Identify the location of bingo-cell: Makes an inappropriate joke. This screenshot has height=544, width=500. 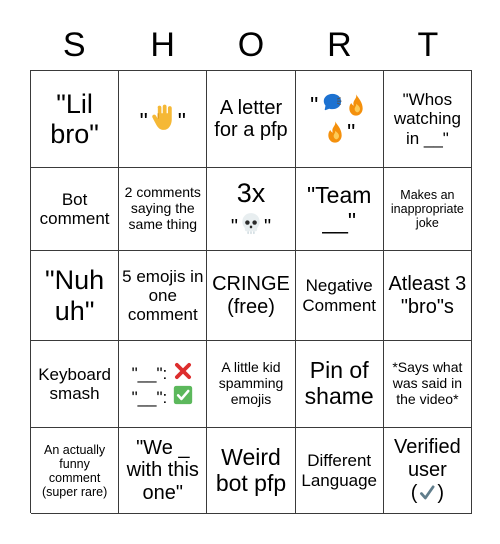
(427, 209).